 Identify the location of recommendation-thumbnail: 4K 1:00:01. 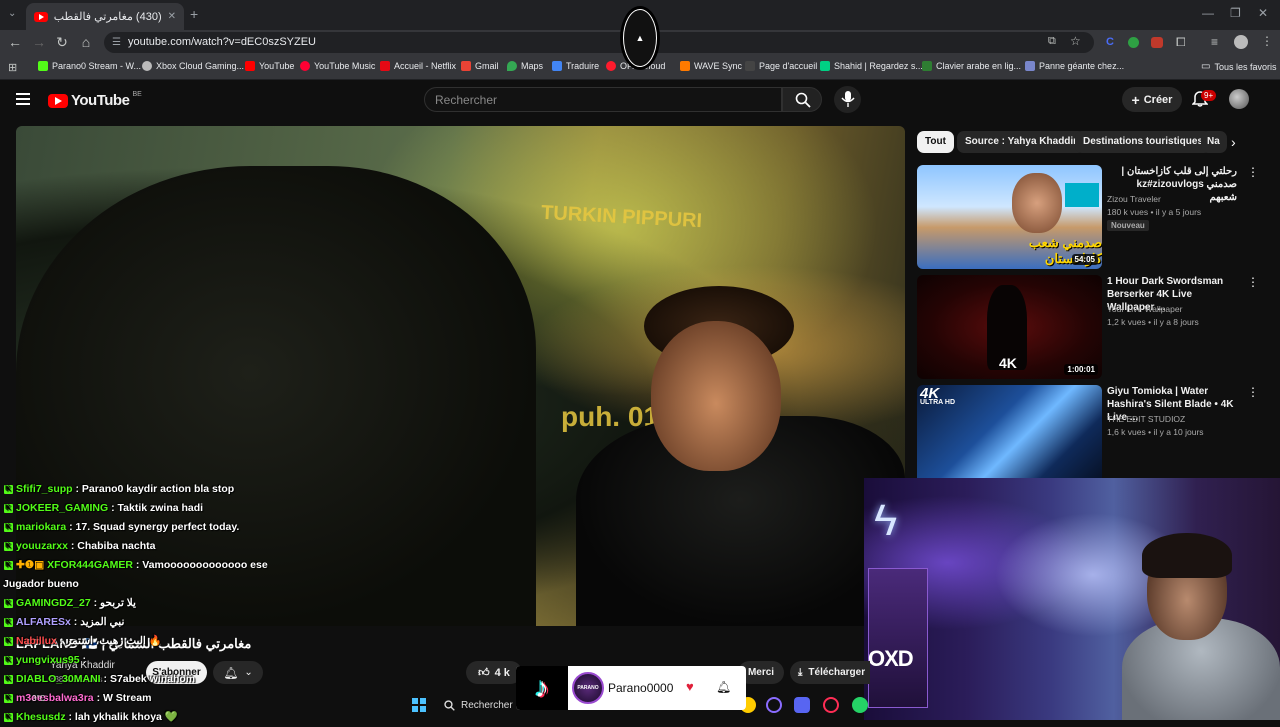
(1009, 327).